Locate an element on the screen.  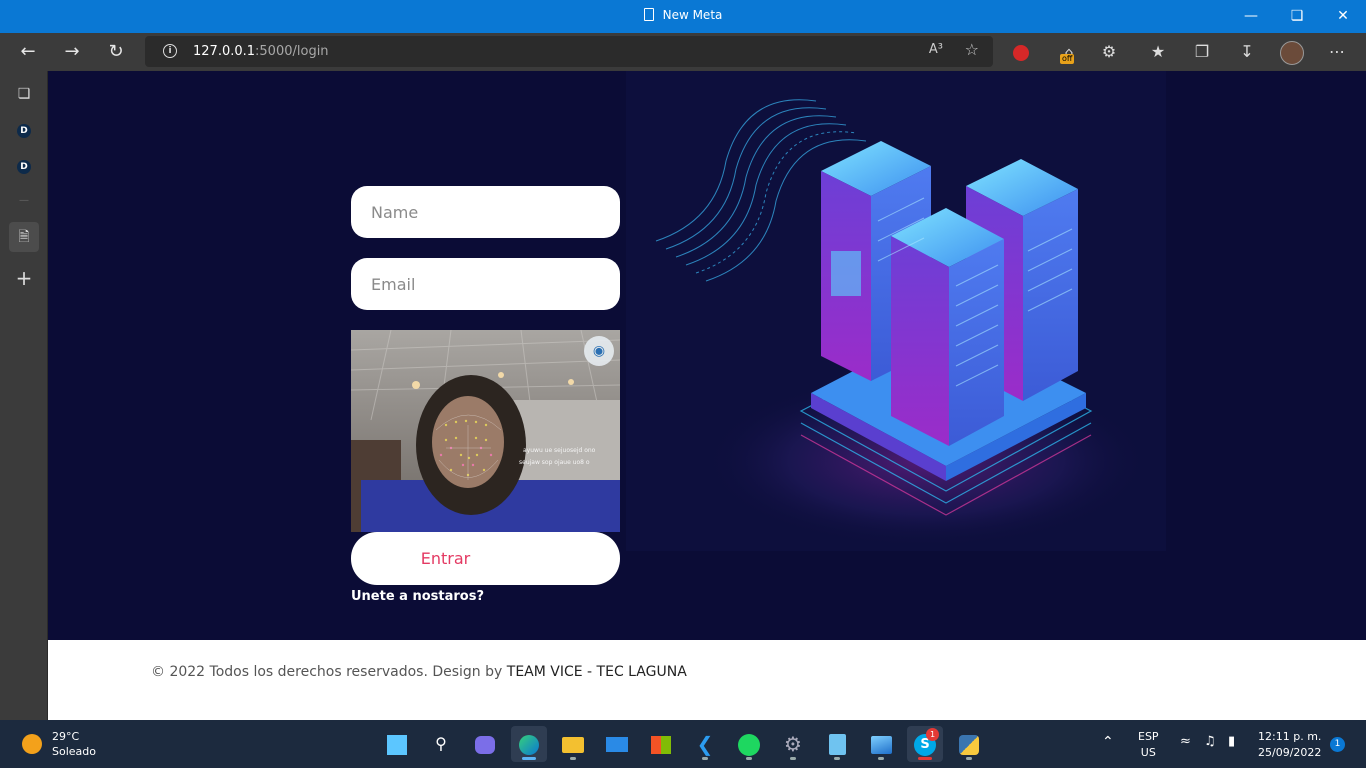
add-favorite-icon: ☆ is located at coordinates (972, 49).